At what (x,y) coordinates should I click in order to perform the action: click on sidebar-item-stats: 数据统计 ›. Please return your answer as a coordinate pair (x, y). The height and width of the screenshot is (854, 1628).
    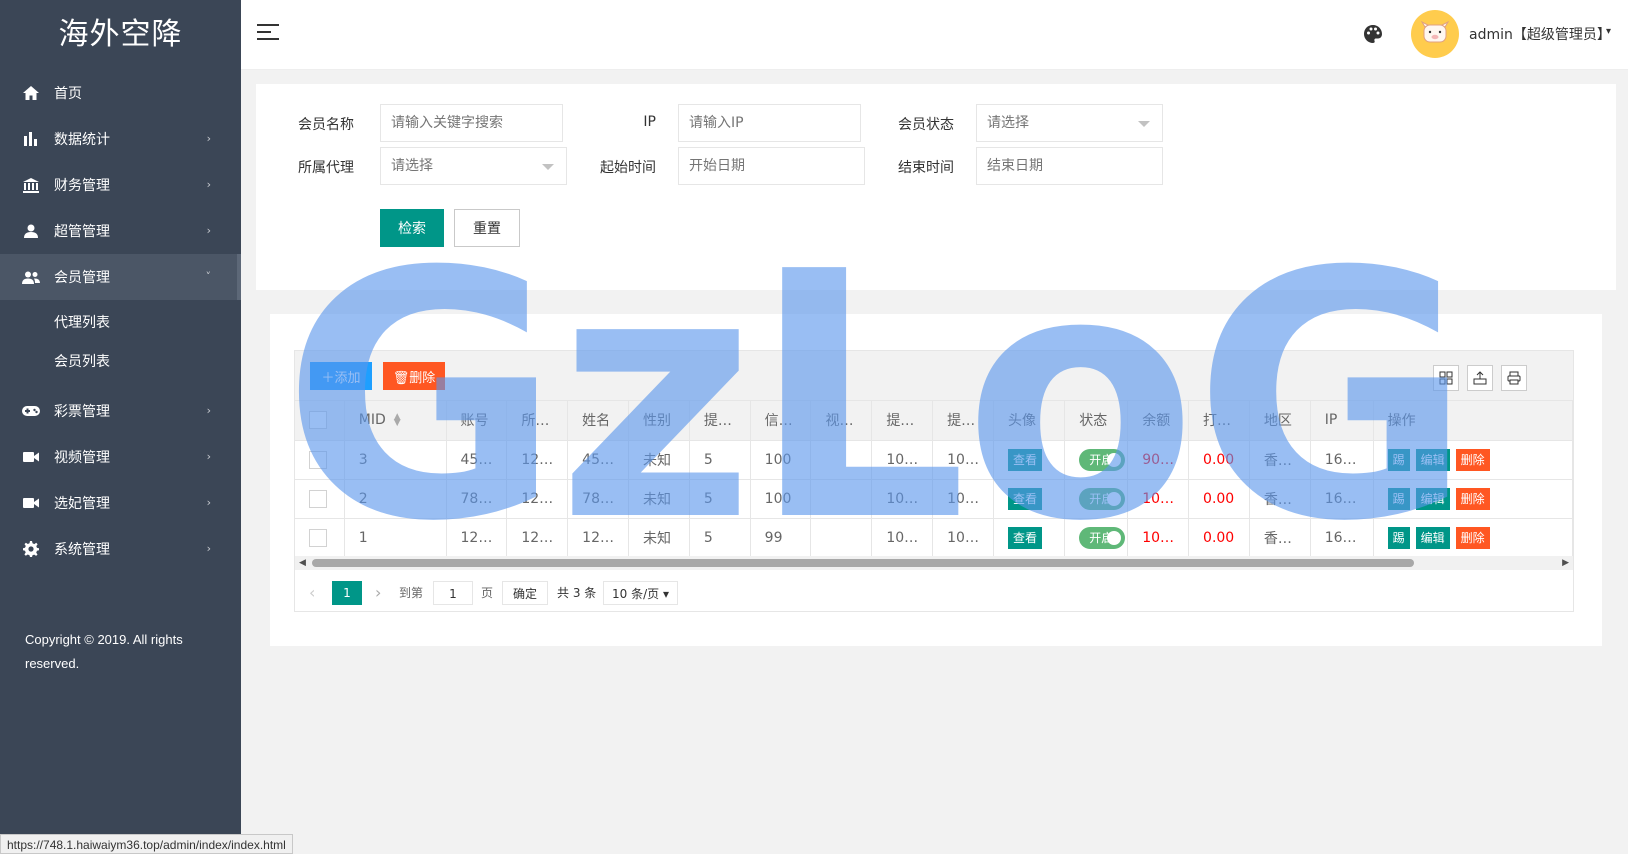
    Looking at the image, I should click on (120, 139).